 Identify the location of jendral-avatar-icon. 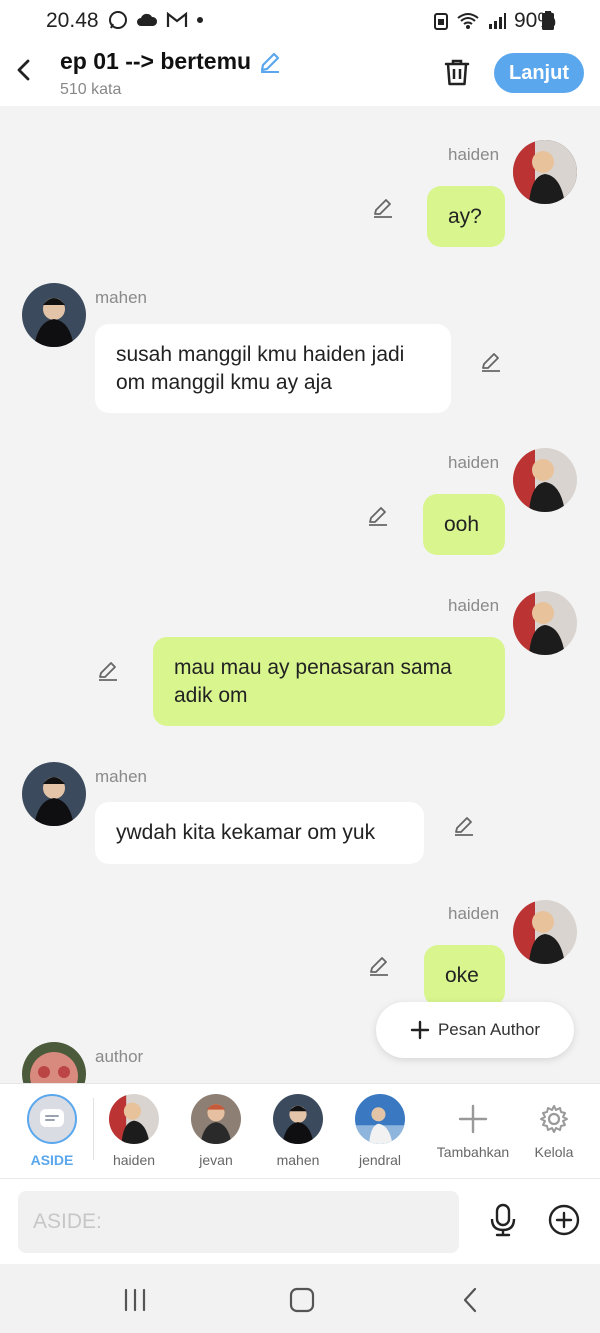
(380, 1119).